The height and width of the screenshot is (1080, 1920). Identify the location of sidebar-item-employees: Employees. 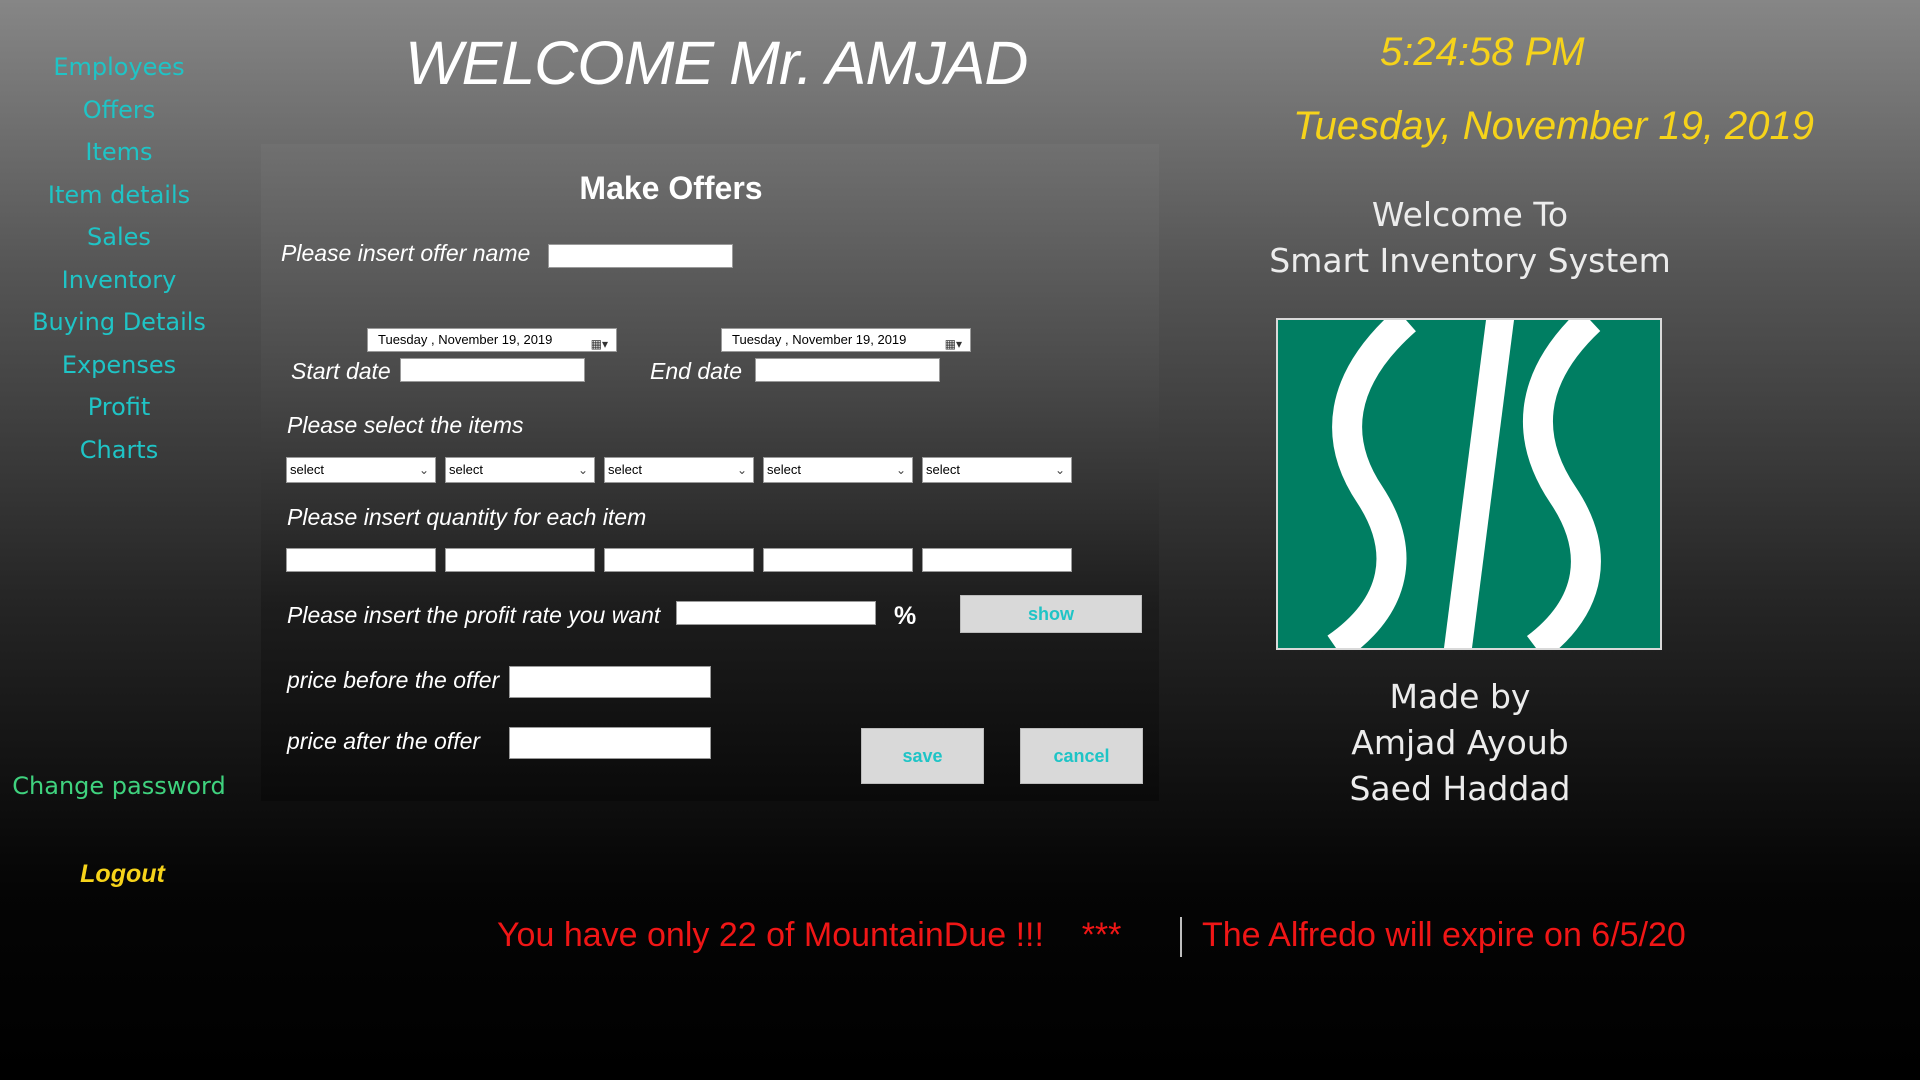
(119, 67).